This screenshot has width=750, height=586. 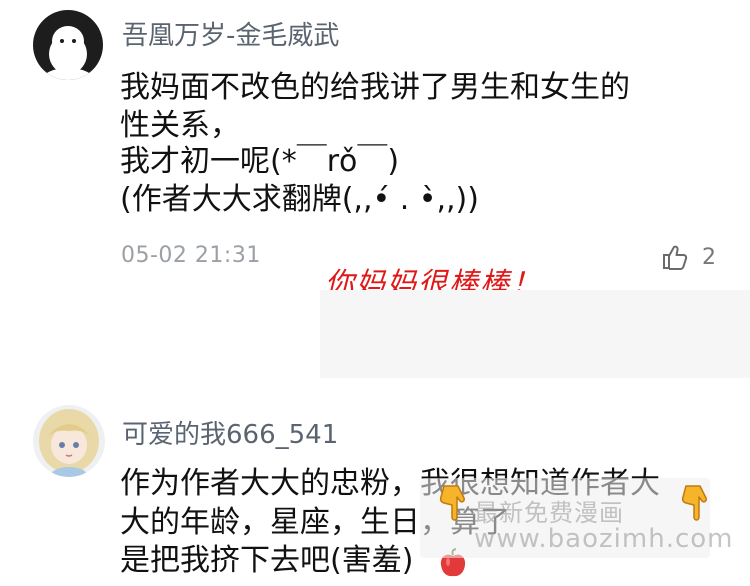 What do you see at coordinates (230, 432) in the screenshot?
I see `comment-username: 可爱的我666_541` at bounding box center [230, 432].